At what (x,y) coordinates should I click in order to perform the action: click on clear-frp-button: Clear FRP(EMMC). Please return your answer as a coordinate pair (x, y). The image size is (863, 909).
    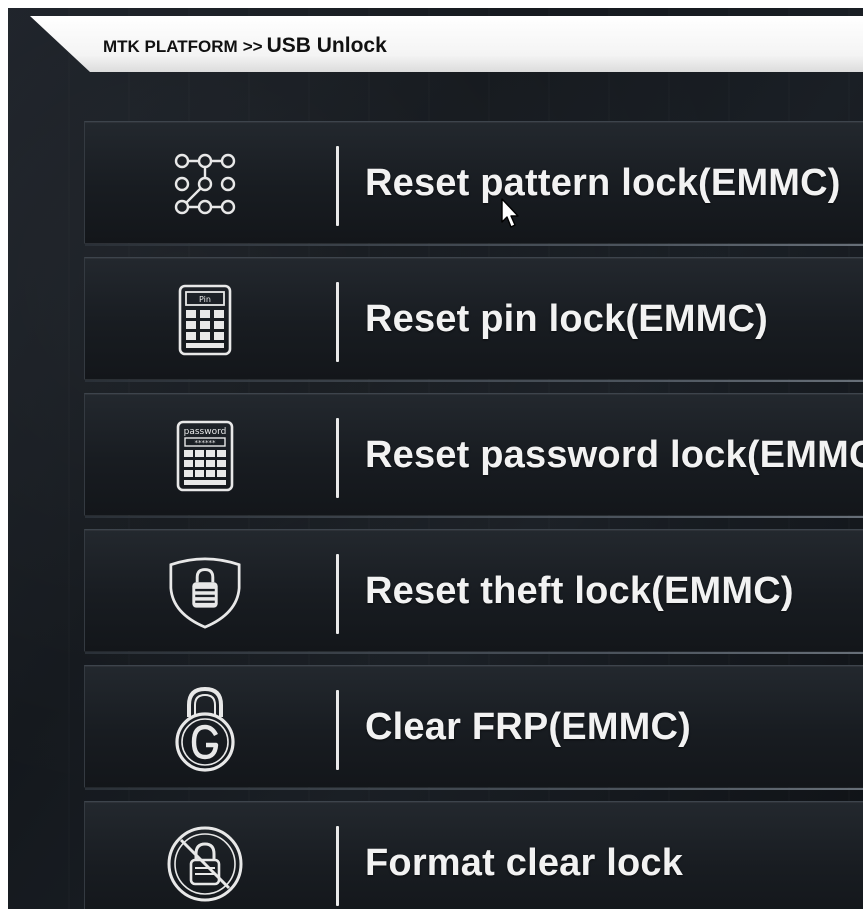
    Looking at the image, I should click on (473, 727).